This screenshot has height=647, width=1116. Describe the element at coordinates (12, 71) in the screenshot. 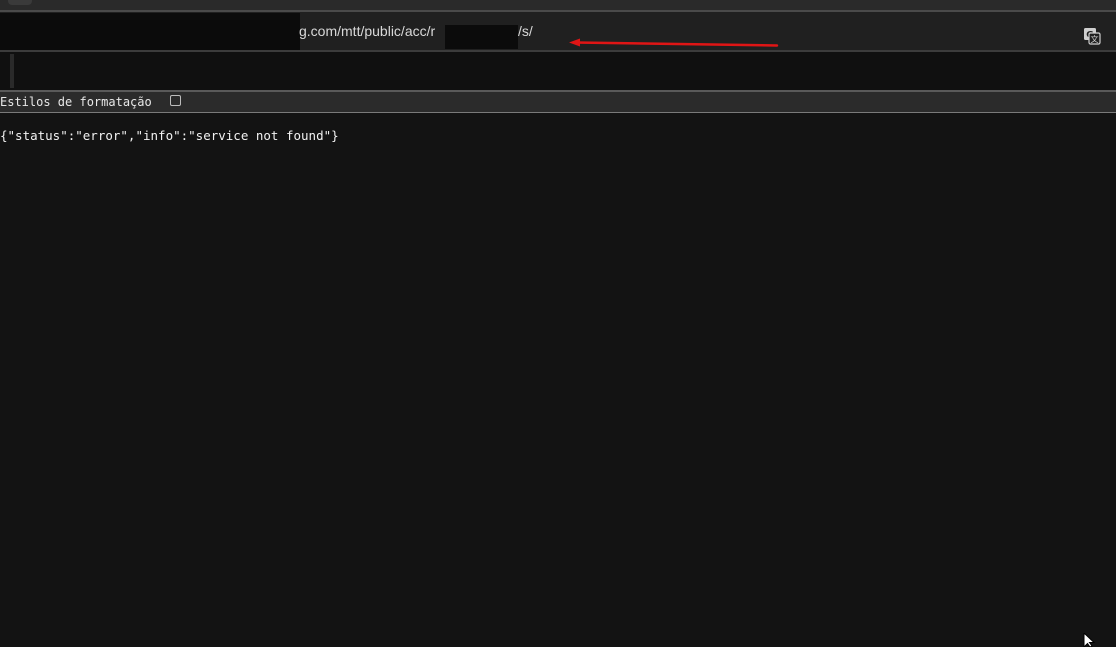

I see `toolbar-handle` at that location.